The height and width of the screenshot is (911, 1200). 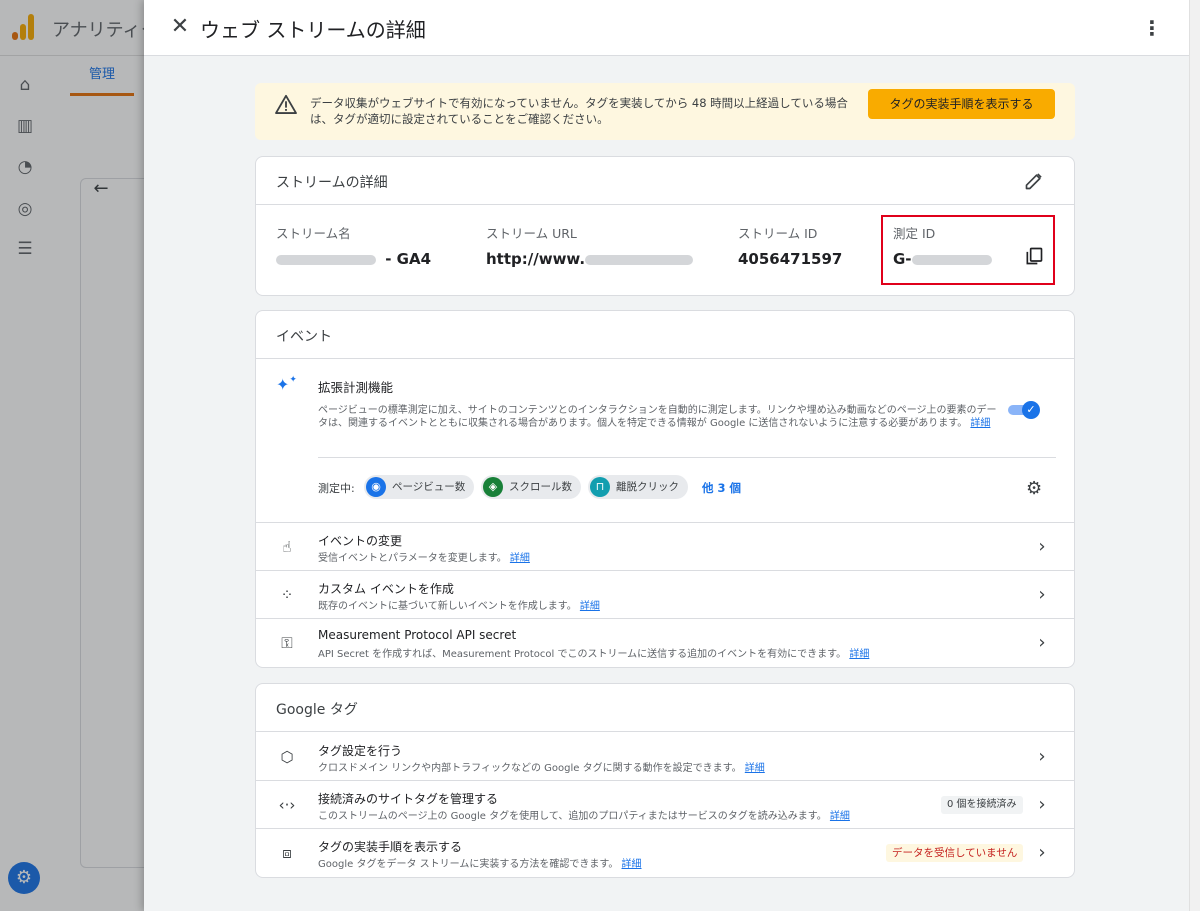 I want to click on row-title: 接続済みのサイトタグを管理する, so click(x=408, y=799).